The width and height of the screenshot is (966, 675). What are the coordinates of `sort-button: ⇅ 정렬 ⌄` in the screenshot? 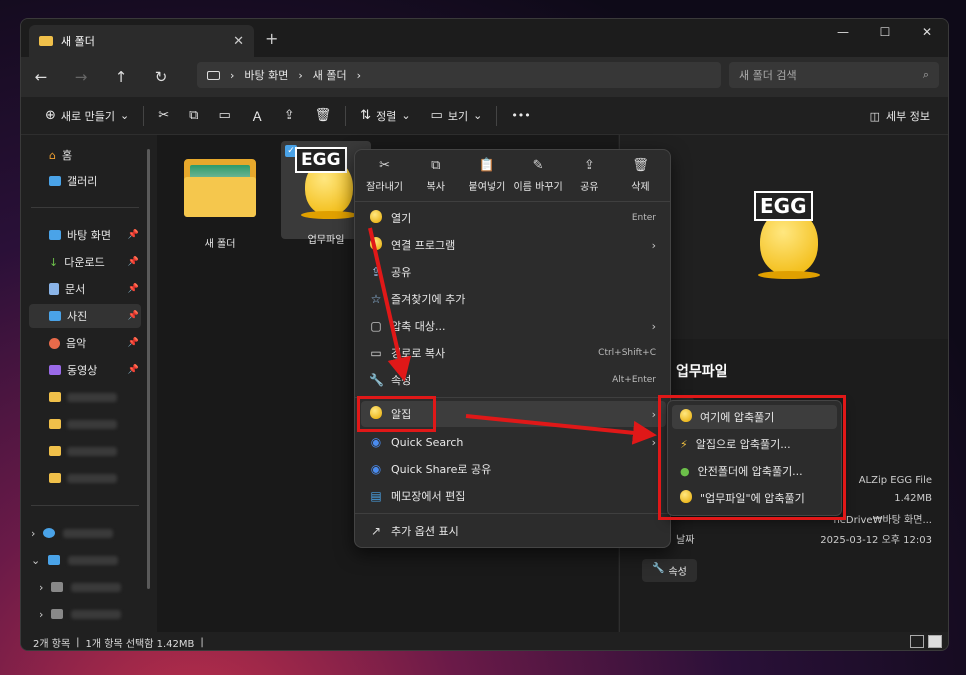 It's located at (385, 115).